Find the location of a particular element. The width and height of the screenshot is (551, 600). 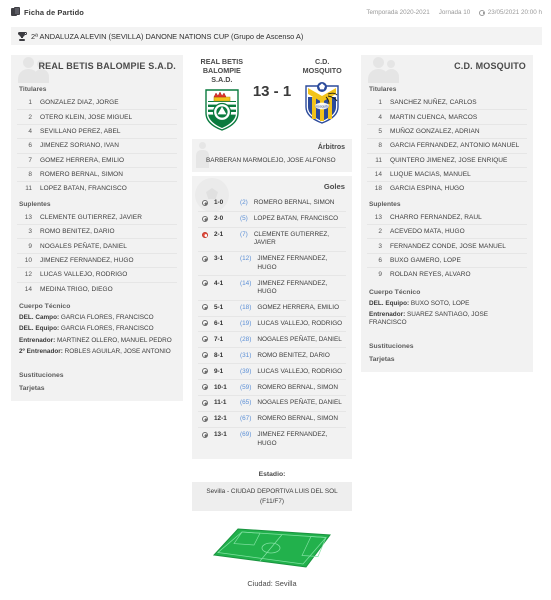

scoreboard-away: C.D. MOSQUITO mosquito is located at coordinates (322, 90).